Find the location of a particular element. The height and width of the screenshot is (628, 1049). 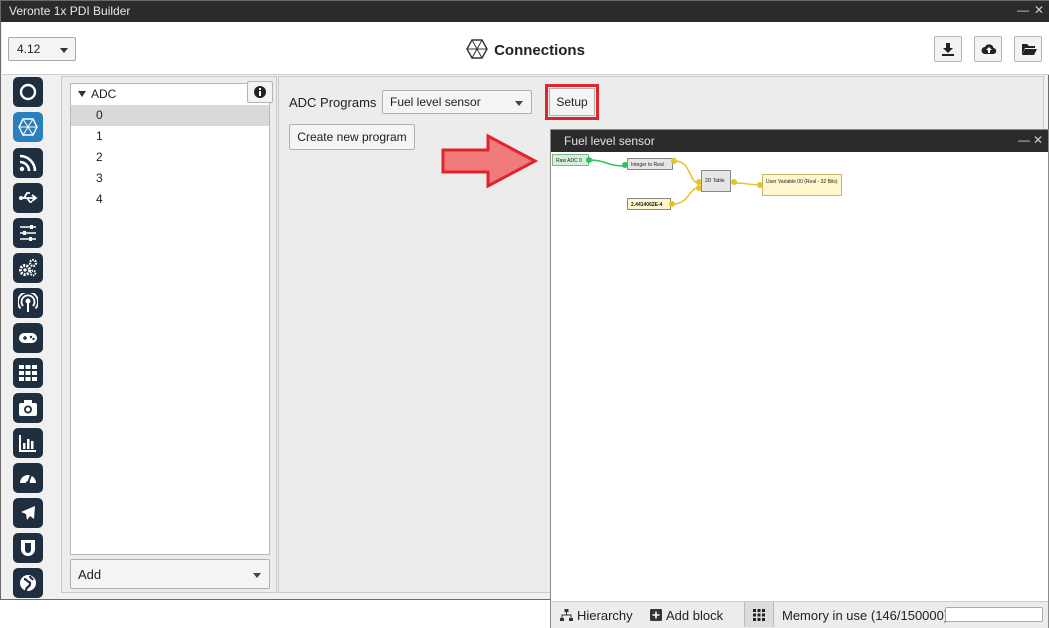

float-title-bar: Fuel level sensor — ✕ is located at coordinates (799, 141).